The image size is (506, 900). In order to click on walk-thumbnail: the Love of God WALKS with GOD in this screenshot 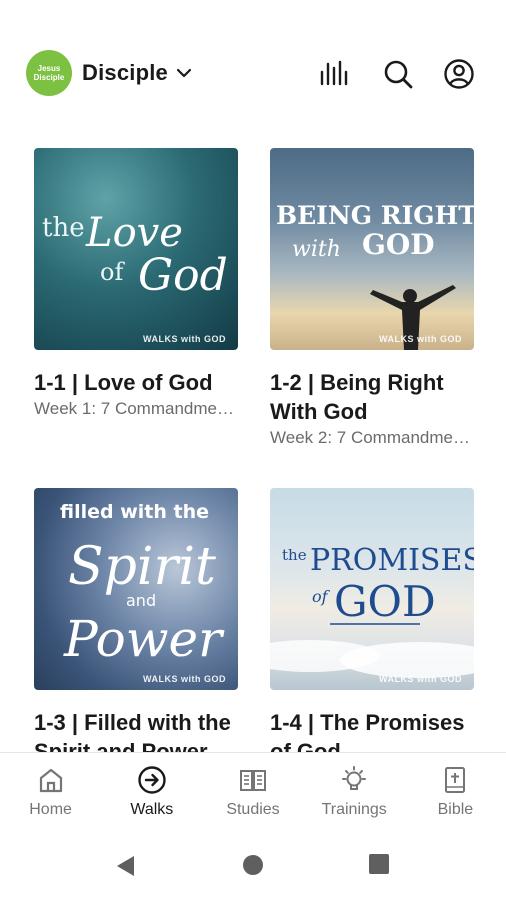, I will do `click(136, 249)`.